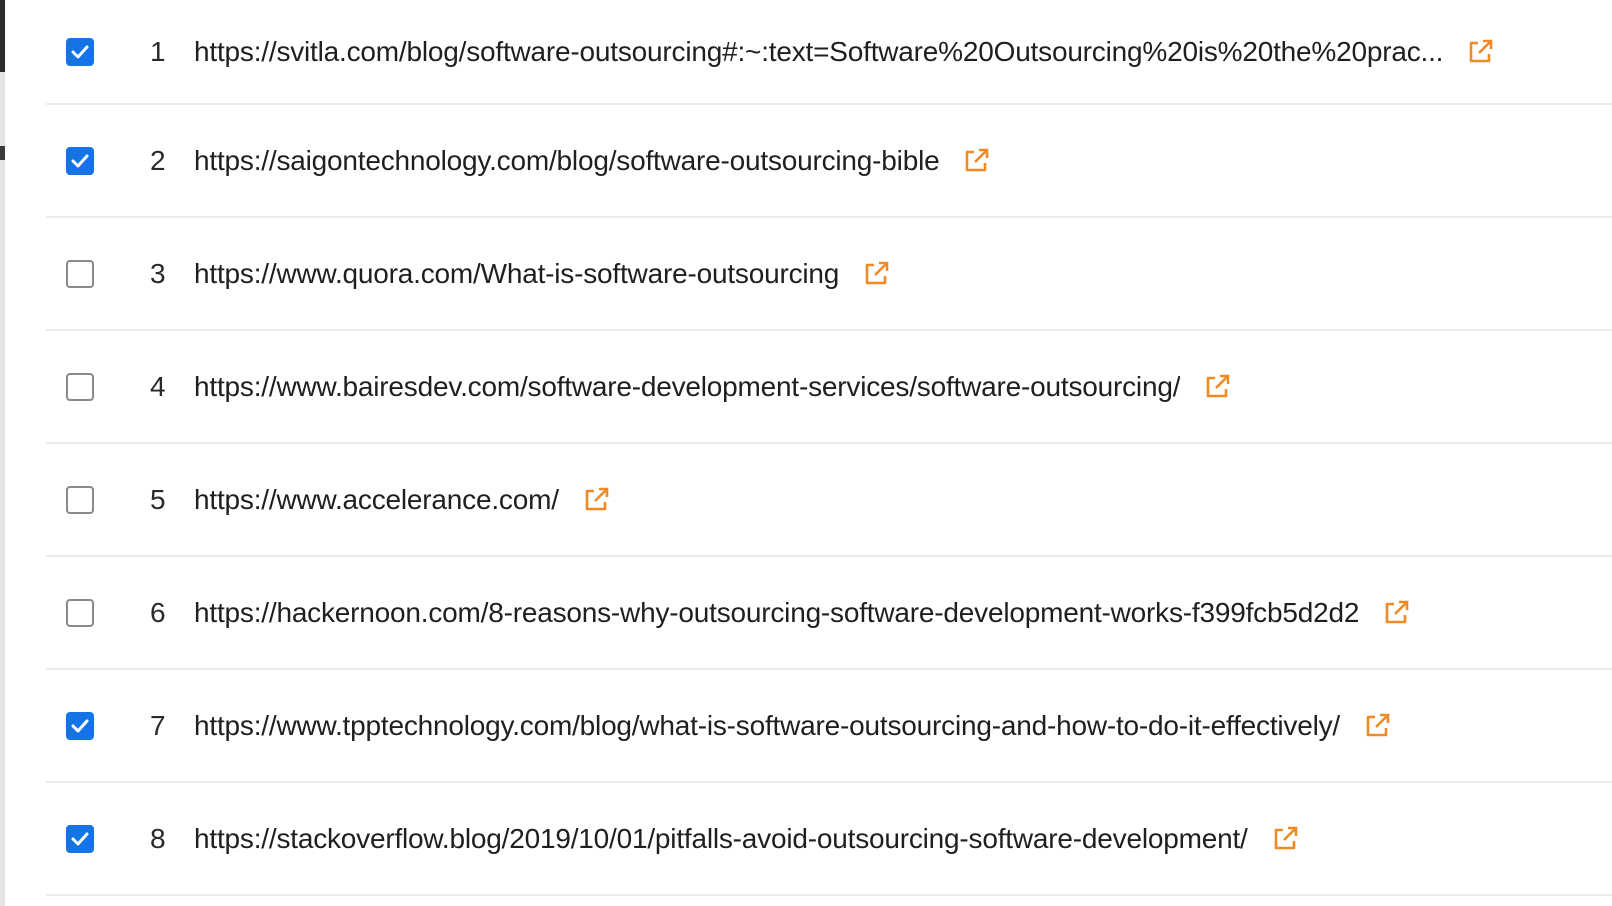 This screenshot has height=906, width=1612. What do you see at coordinates (158, 386) in the screenshot?
I see `row-index: 4` at bounding box center [158, 386].